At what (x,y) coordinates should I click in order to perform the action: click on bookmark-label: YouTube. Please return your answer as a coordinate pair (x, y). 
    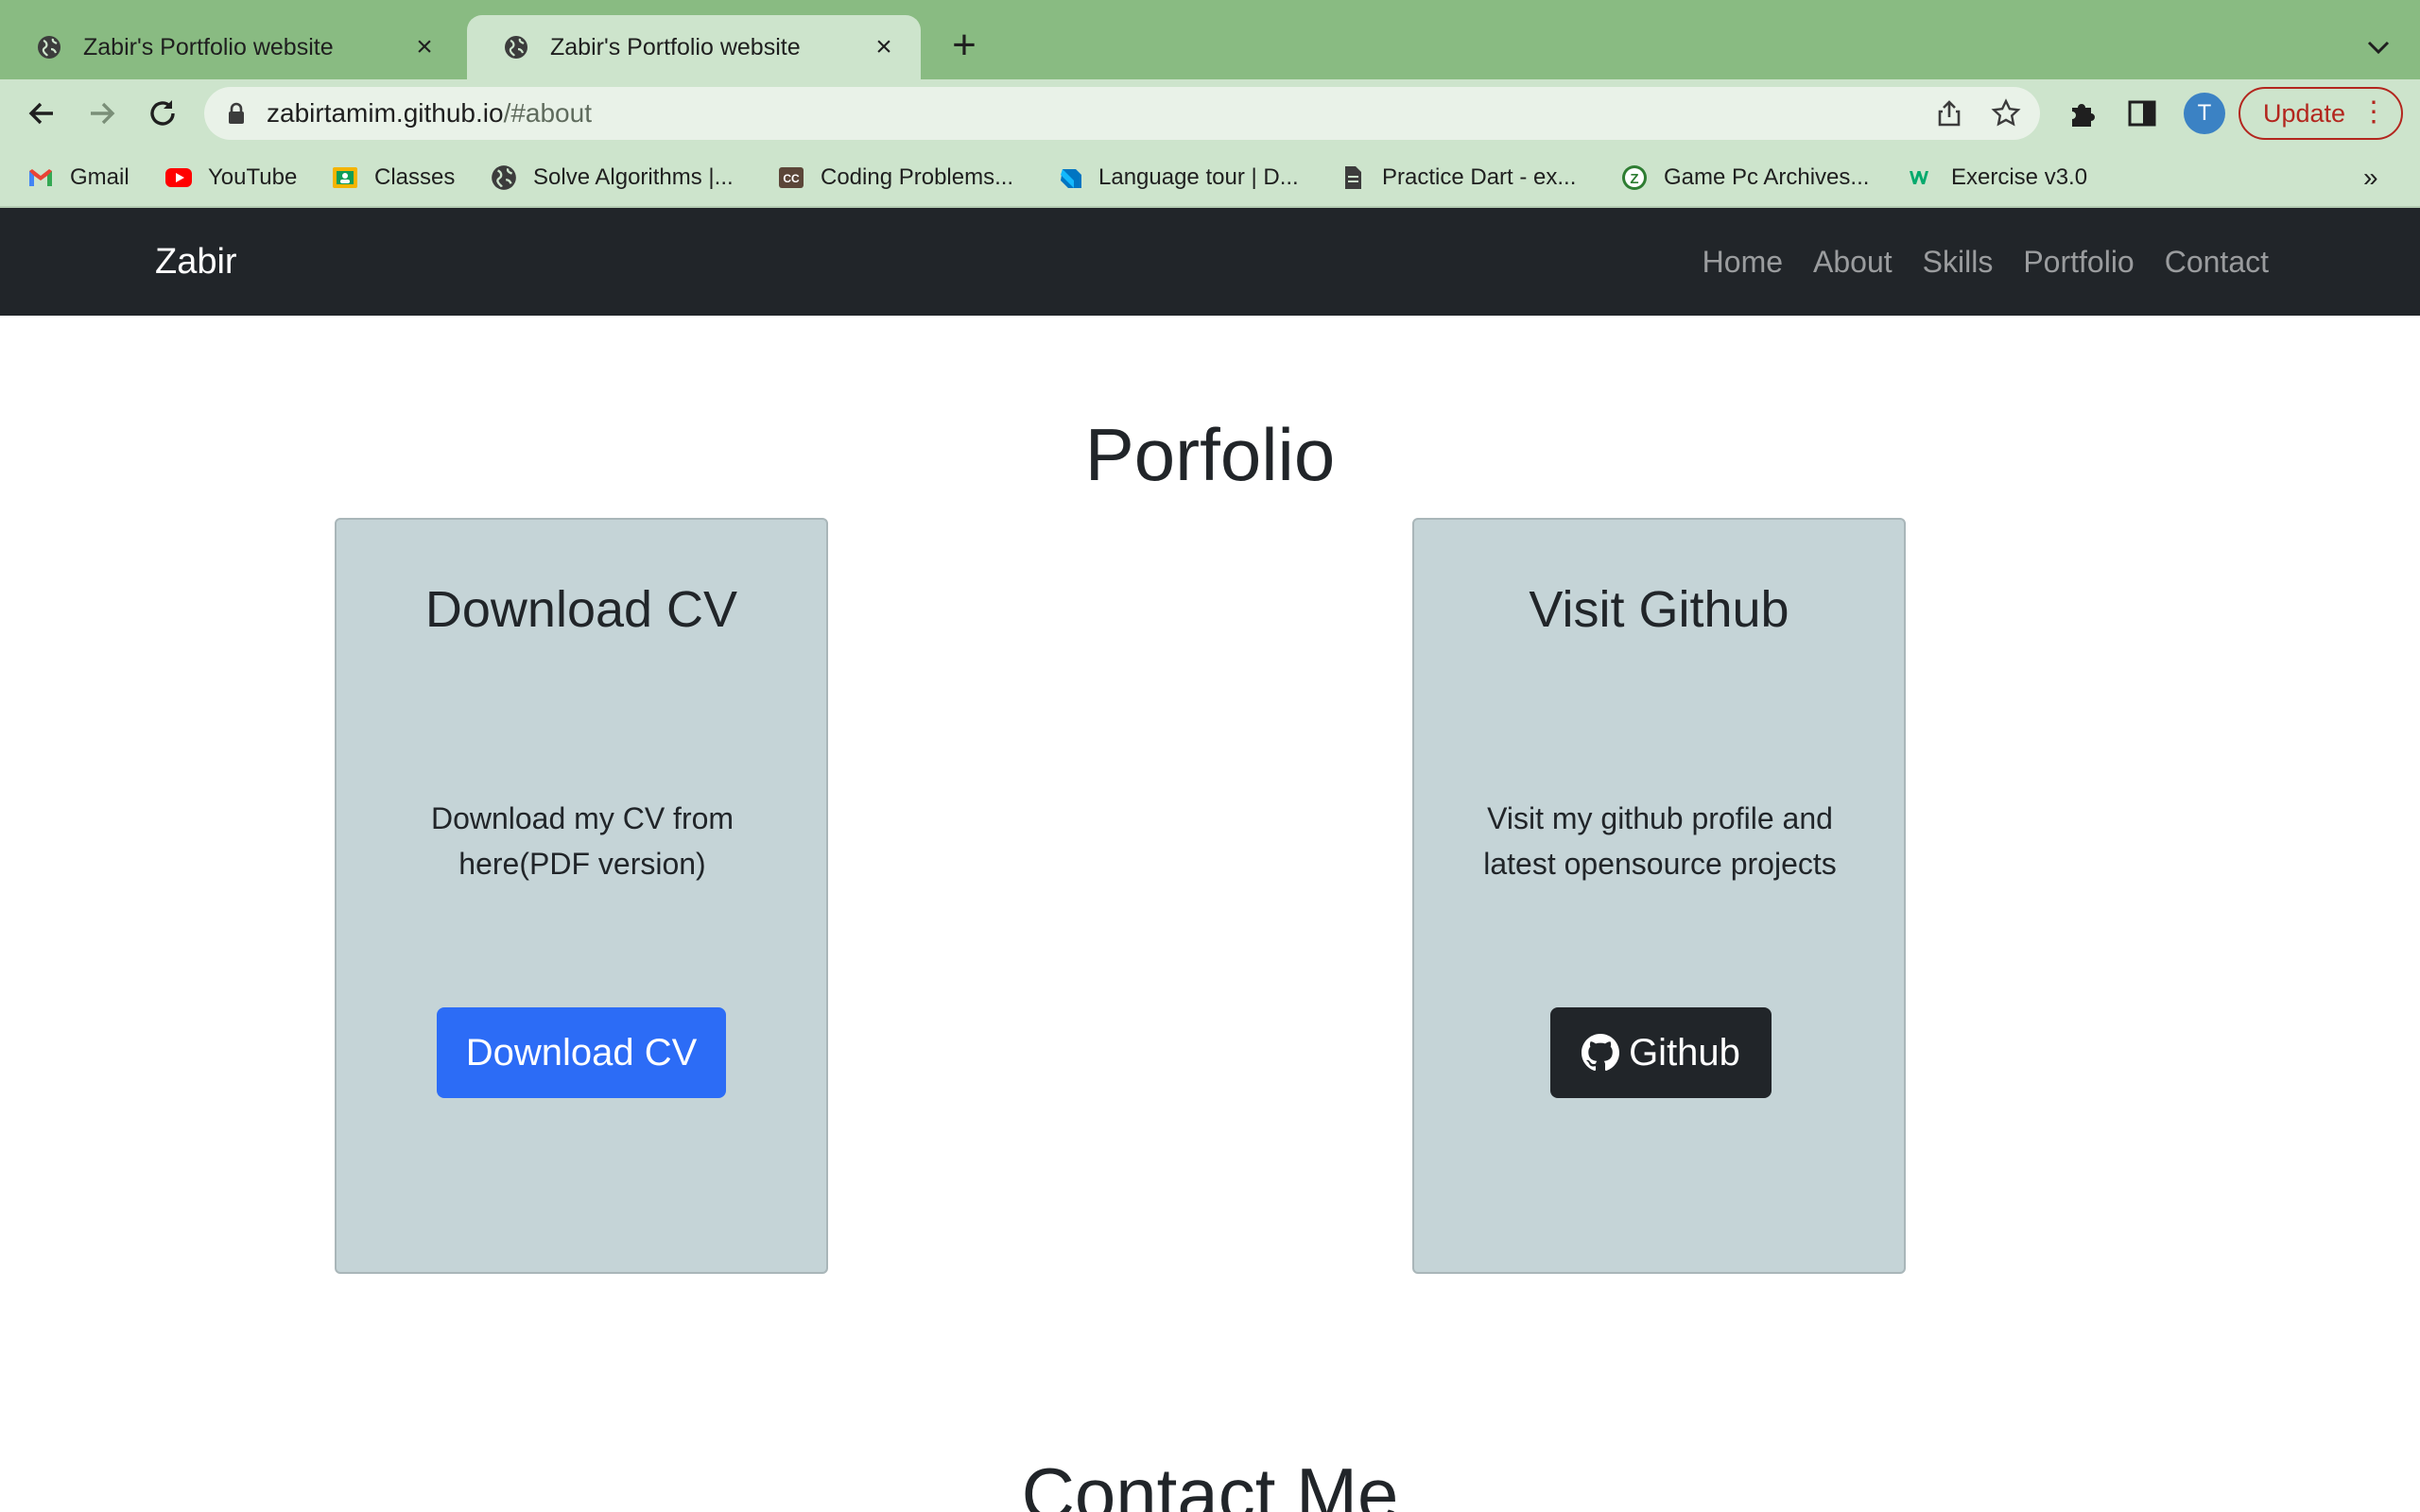
    Looking at the image, I should click on (253, 177).